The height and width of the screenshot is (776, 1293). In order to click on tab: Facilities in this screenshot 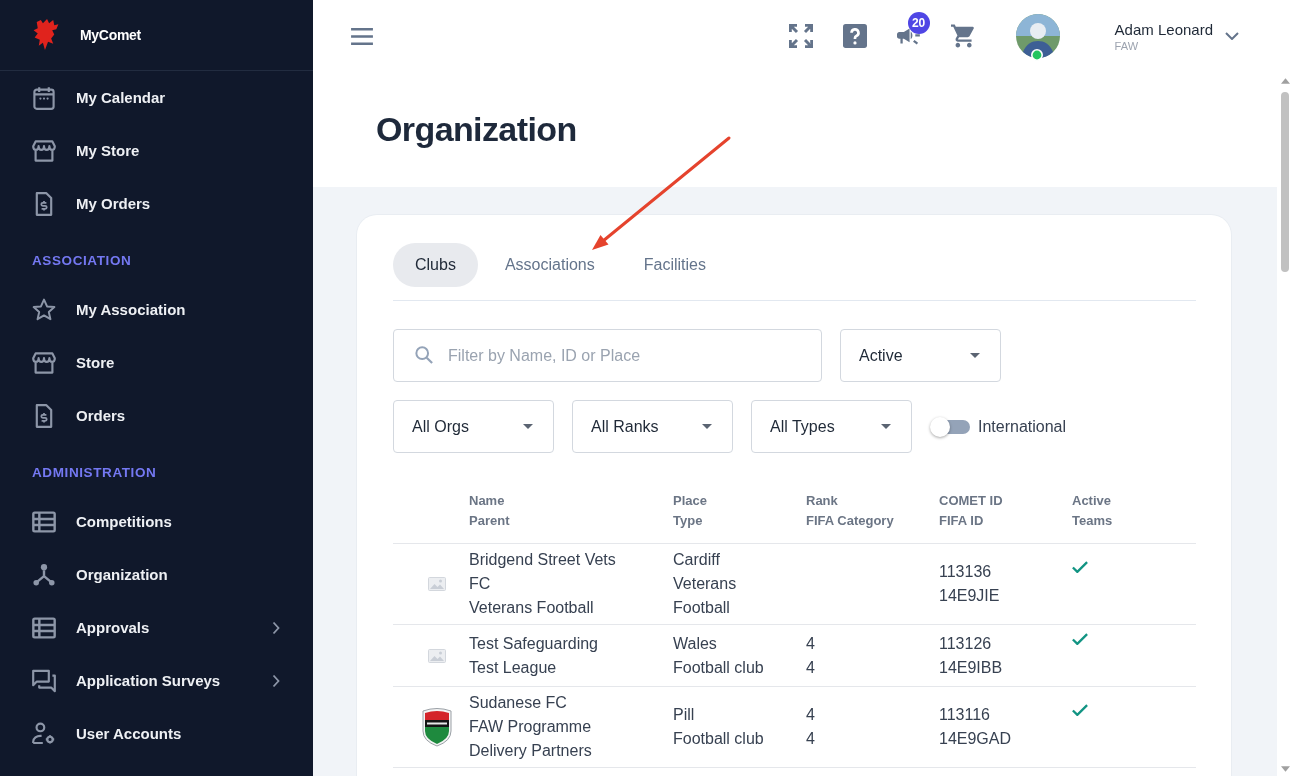, I will do `click(674, 265)`.